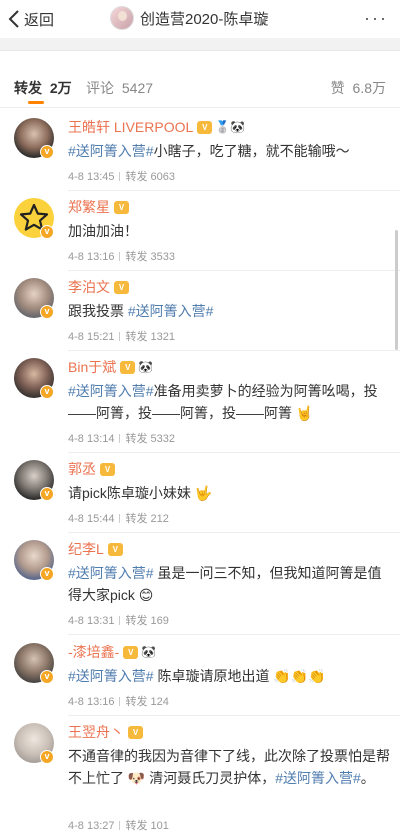  What do you see at coordinates (36, 102) in the screenshot?
I see `active-tab-indicator` at bounding box center [36, 102].